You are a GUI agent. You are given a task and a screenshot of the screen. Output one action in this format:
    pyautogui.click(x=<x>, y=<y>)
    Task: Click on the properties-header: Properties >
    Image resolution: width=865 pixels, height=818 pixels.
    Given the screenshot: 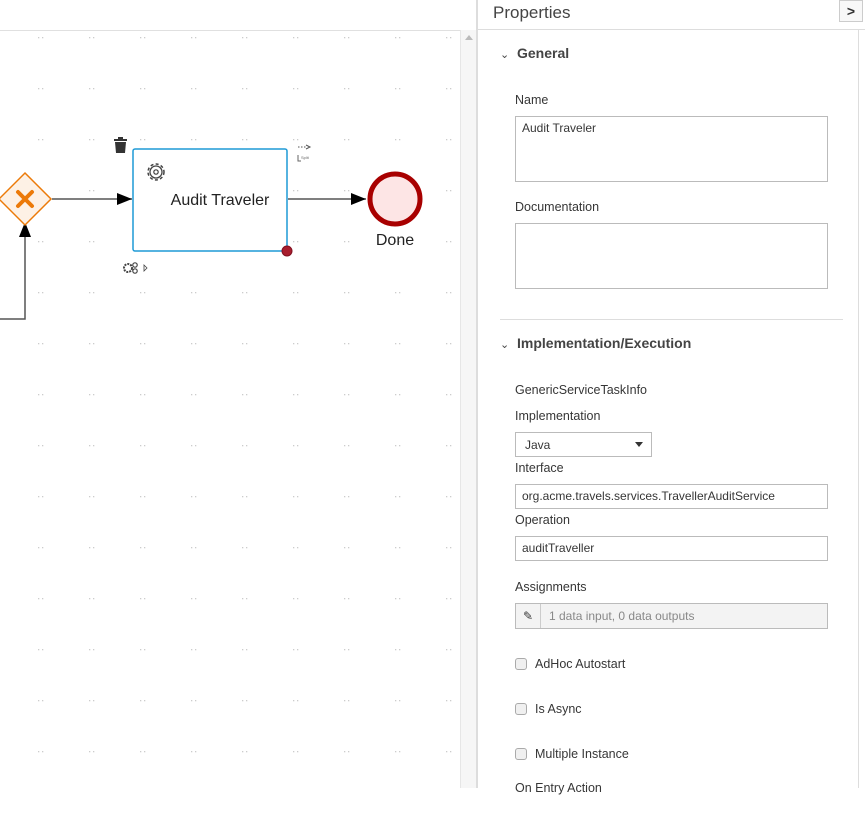 What is the action you would take?
    pyautogui.click(x=671, y=15)
    